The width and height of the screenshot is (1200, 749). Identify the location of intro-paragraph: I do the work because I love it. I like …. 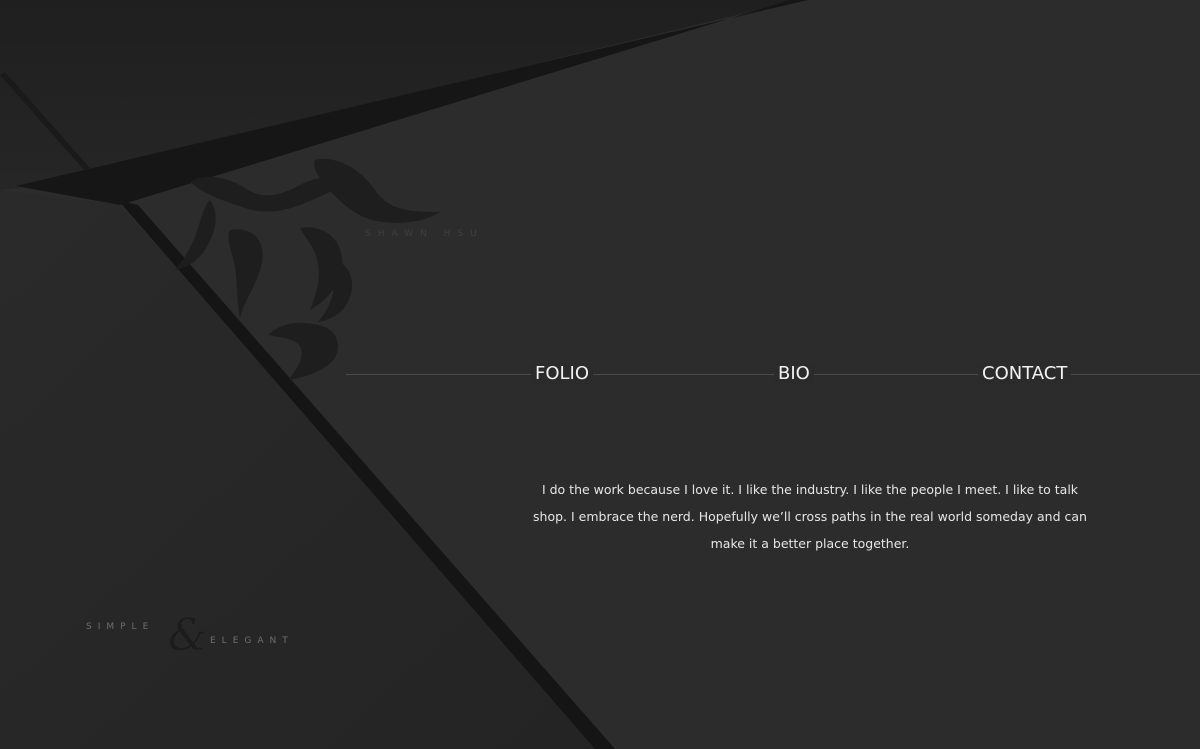
(810, 516).